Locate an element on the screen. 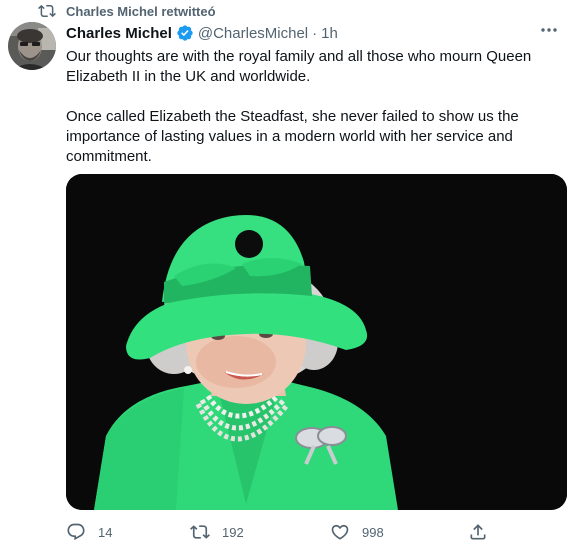 The height and width of the screenshot is (546, 580). retweet-context-text: Charles Michel retwitteó is located at coordinates (141, 11).